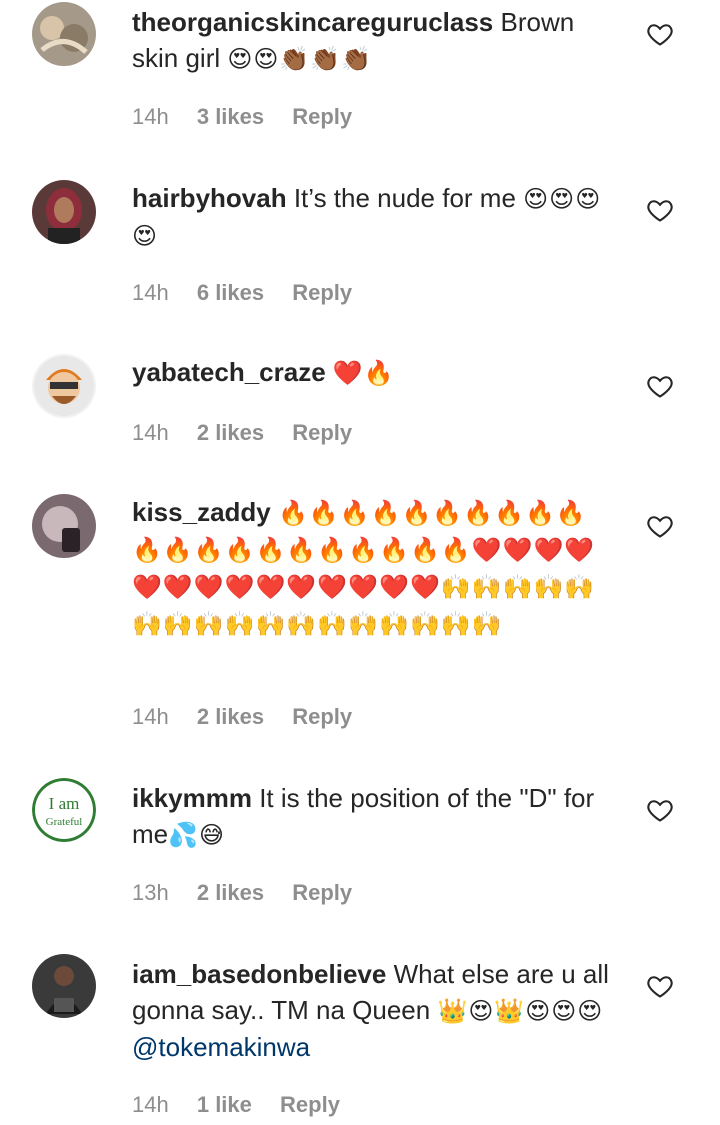  I want to click on comment-meta: 14h 6 likes Reply, so click(253, 293).